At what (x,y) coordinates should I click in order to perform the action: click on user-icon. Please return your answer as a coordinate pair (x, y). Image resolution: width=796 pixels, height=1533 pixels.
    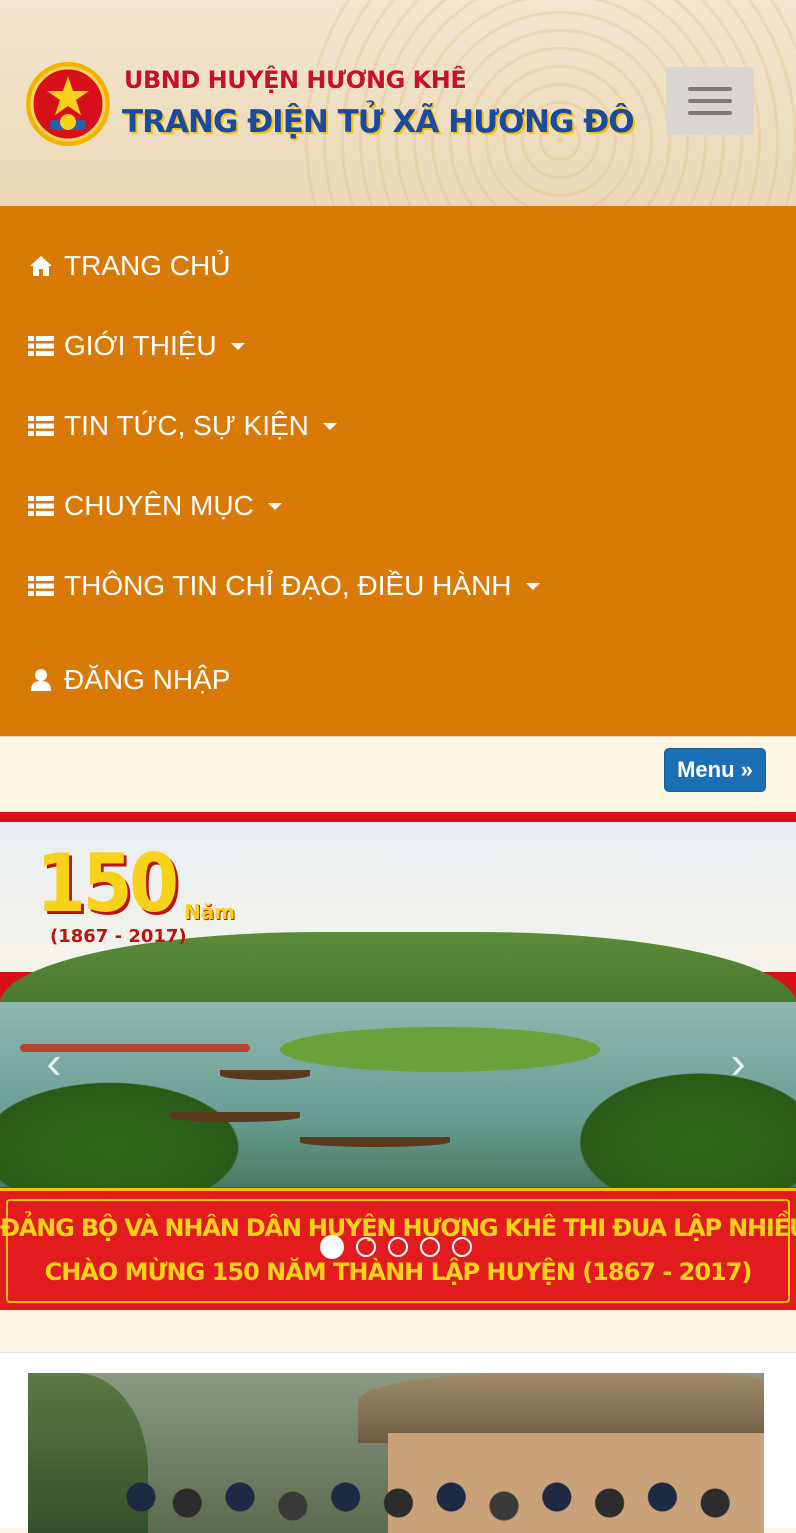
    Looking at the image, I should click on (41, 680).